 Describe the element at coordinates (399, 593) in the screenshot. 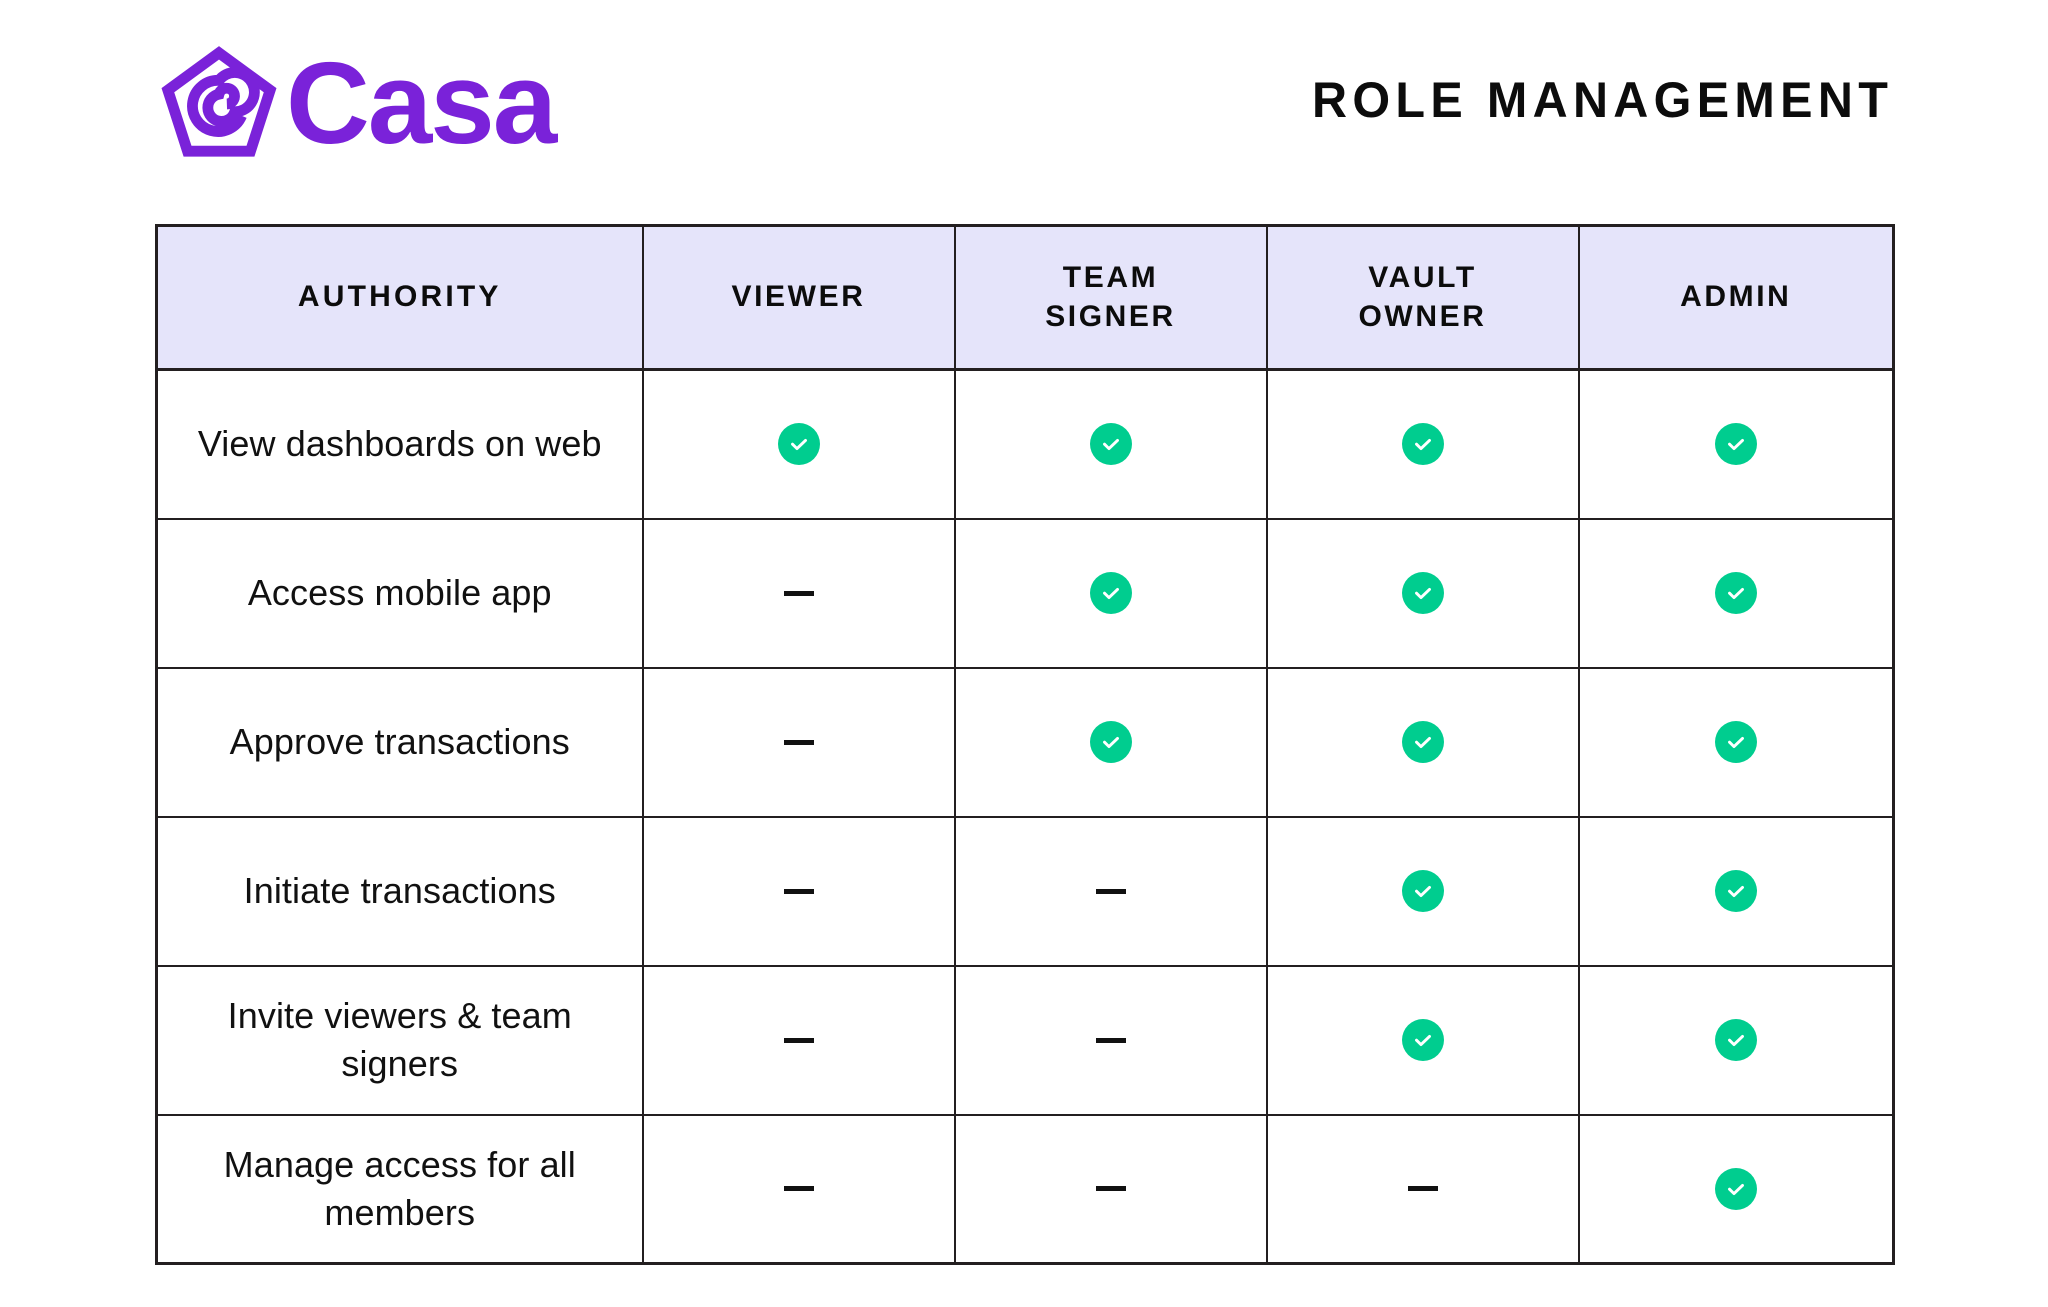

I see `authority-label: Access mobile app` at that location.